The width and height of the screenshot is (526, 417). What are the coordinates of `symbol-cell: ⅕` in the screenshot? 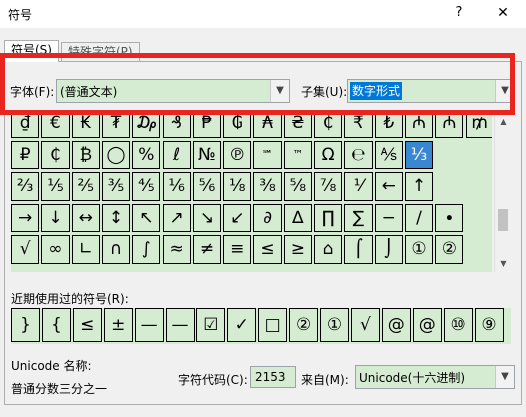 It's located at (55, 186).